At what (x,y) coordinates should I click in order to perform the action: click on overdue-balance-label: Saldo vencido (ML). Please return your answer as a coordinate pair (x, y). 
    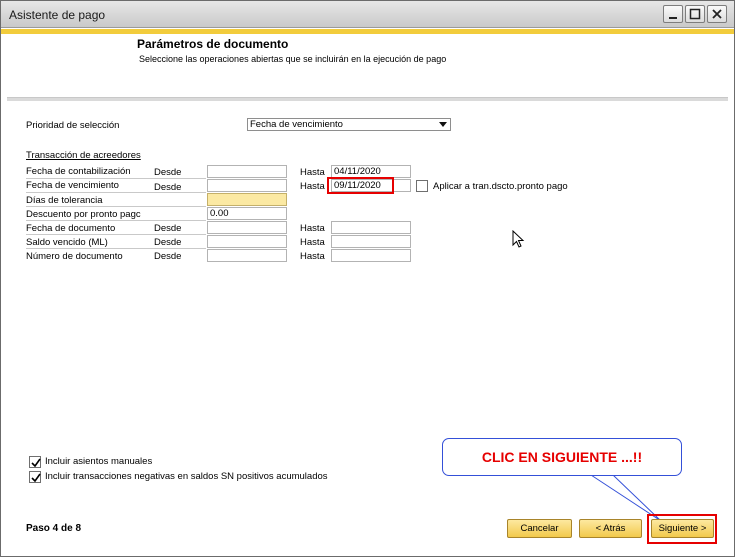
    Looking at the image, I should click on (67, 242).